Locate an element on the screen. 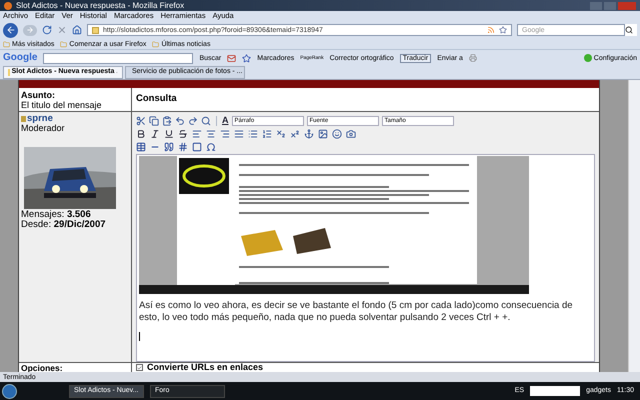 The width and height of the screenshot is (640, 400). options-label: Opciones: is located at coordinates (42, 367).